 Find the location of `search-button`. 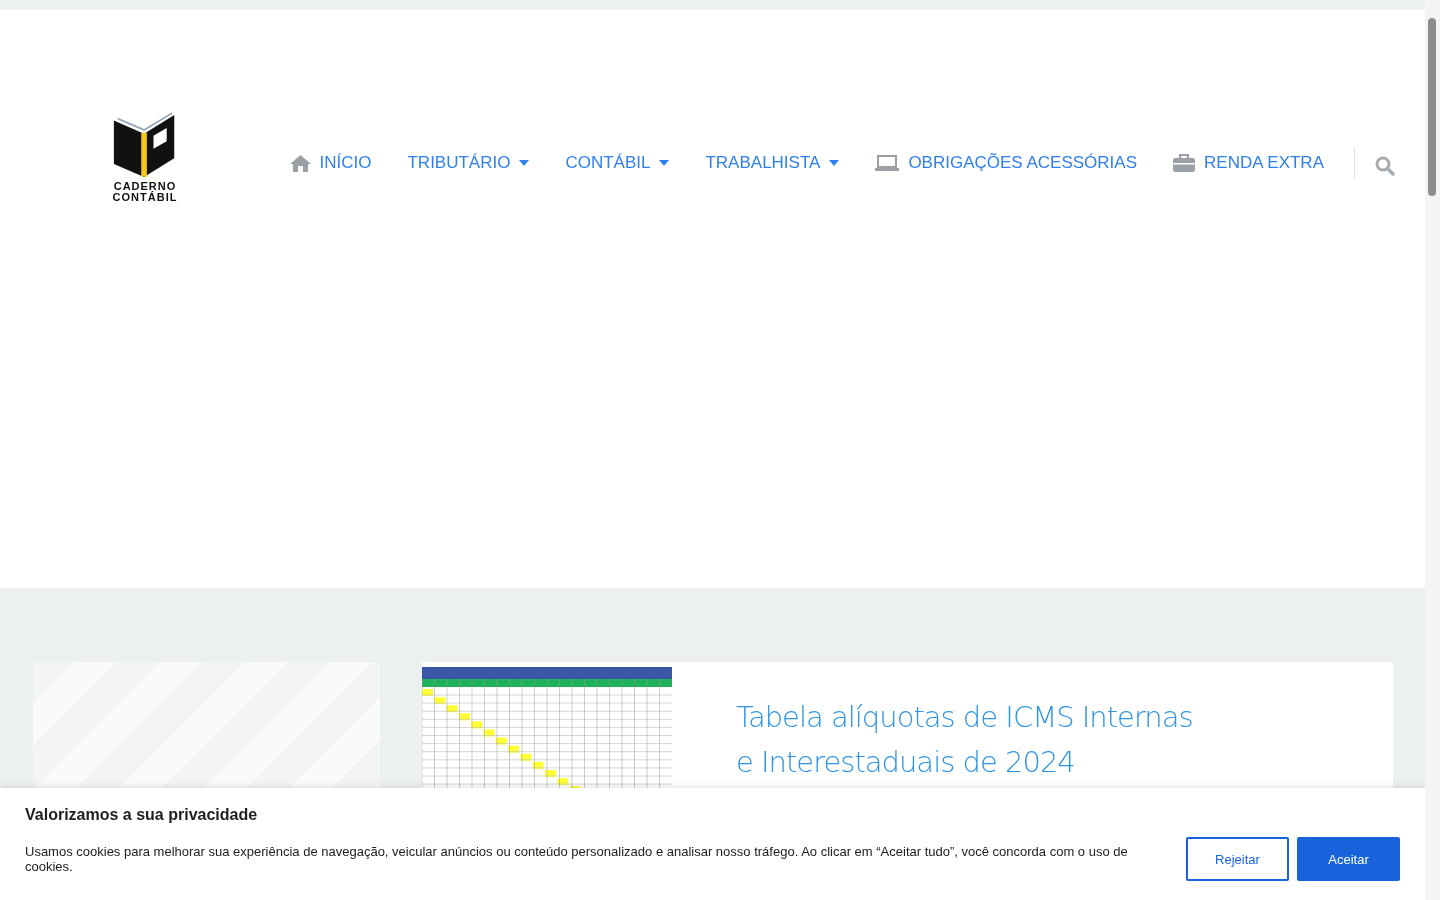

search-button is located at coordinates (1385, 166).